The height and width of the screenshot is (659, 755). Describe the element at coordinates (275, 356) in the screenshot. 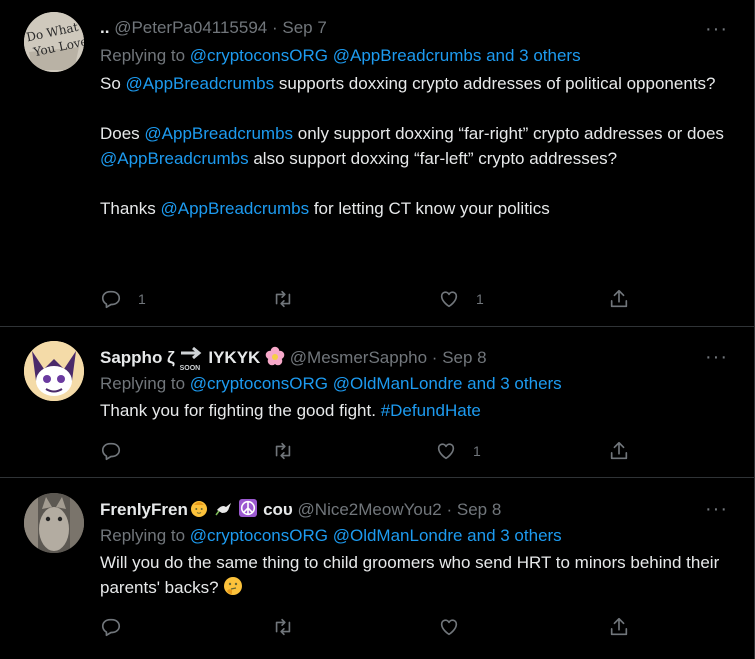

I see `flower-emoji` at that location.